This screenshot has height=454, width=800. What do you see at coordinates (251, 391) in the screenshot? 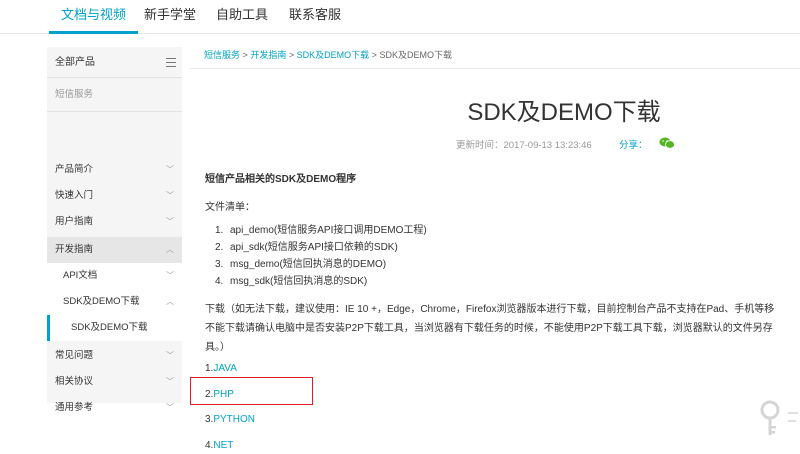
I see `highlight-box` at bounding box center [251, 391].